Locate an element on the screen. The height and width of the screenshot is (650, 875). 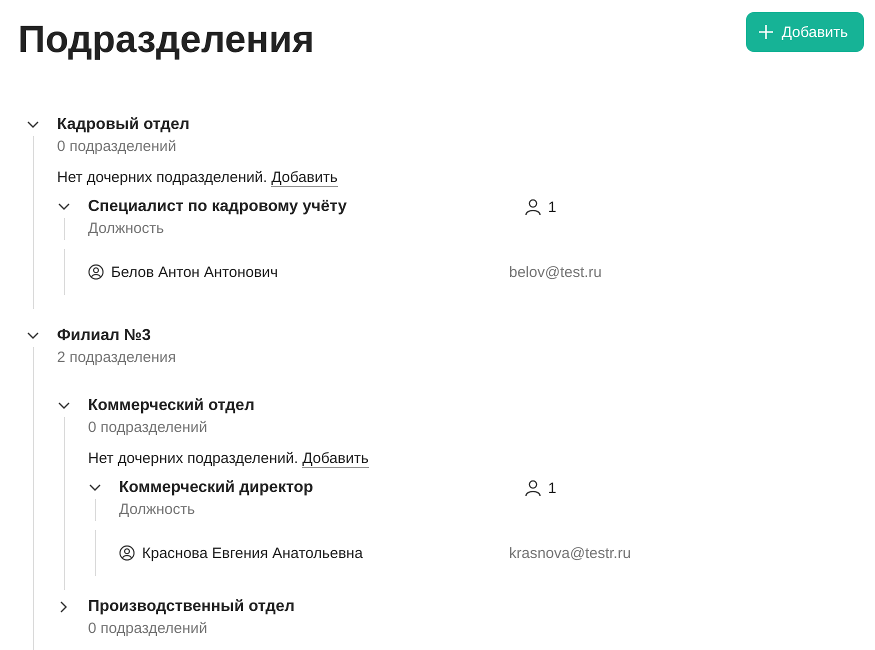
department-name: Производственный отдел is located at coordinates (191, 607).